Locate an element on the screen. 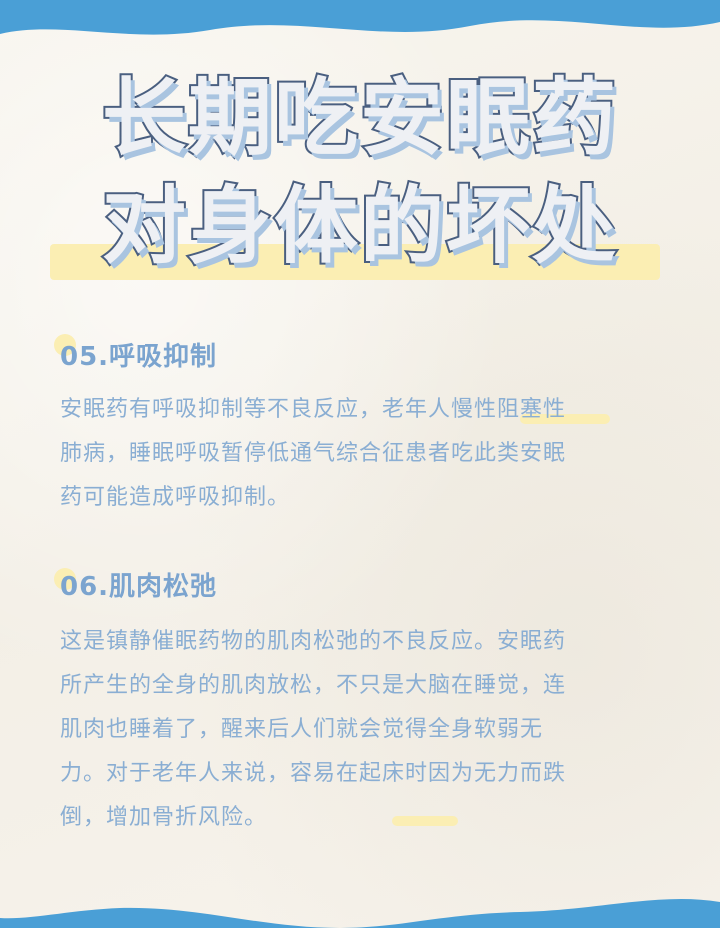 The width and height of the screenshot is (720, 928). body-line: 安眠药有呼吸抑制等不良反应，老年人慢性阻塞性 is located at coordinates (313, 409).